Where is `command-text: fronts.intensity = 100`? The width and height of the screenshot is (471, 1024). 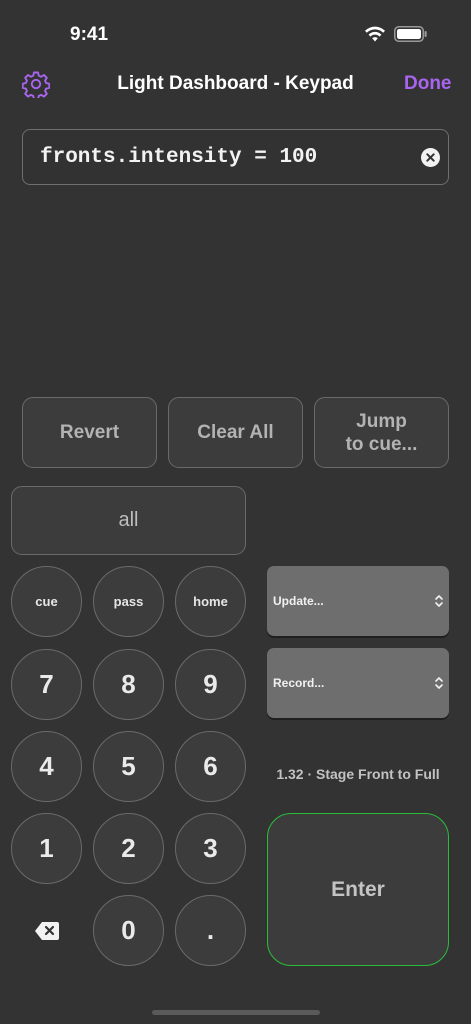
command-text: fronts.intensity = 100 is located at coordinates (179, 157).